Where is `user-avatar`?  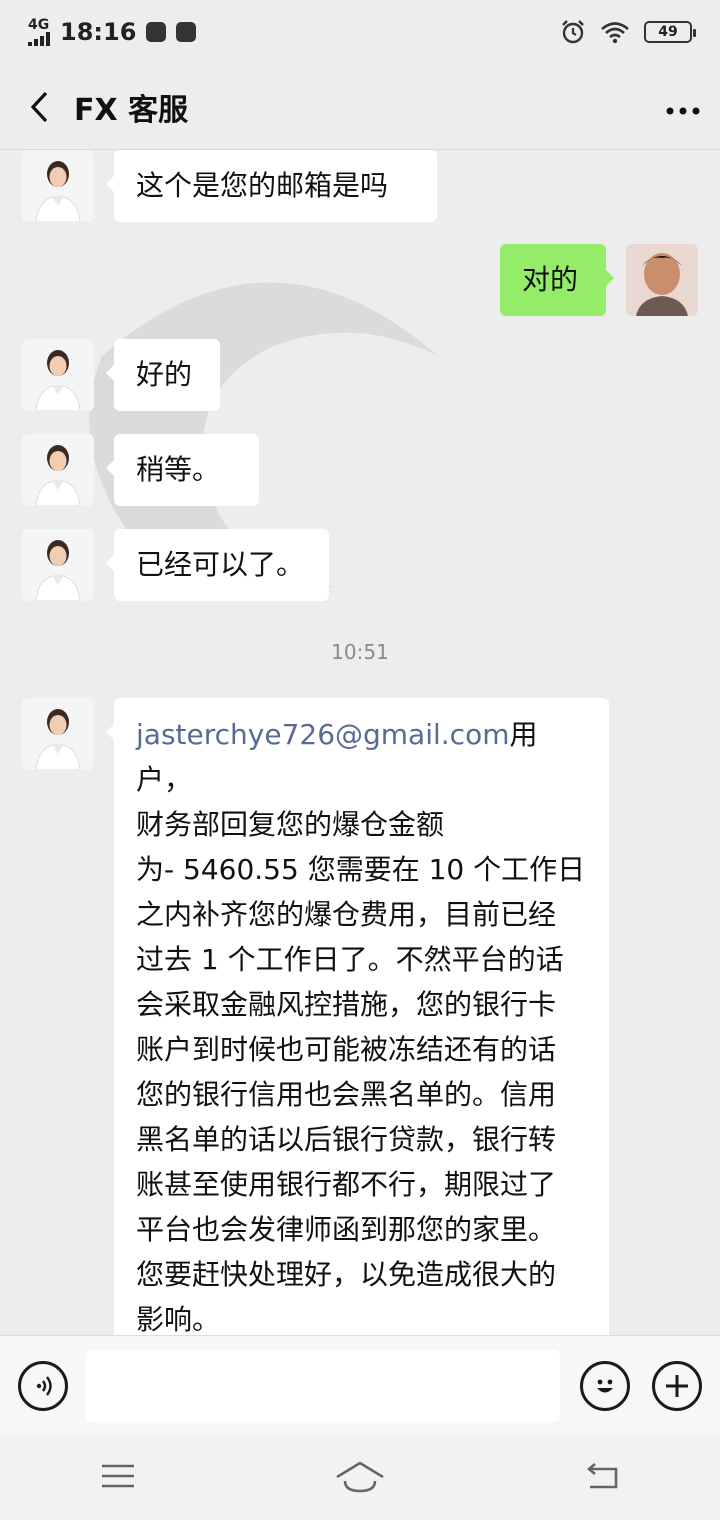 user-avatar is located at coordinates (662, 280).